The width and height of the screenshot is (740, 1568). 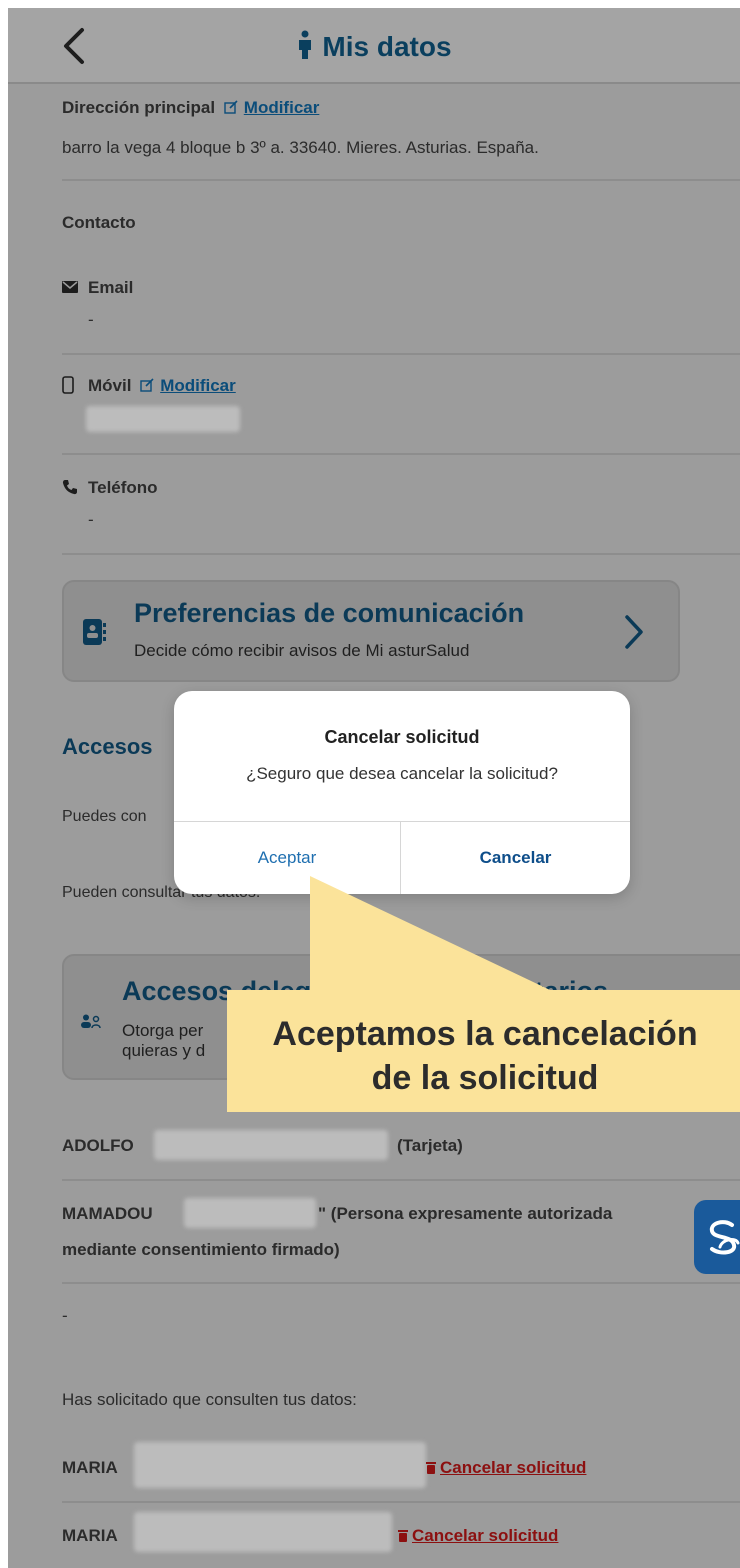 I want to click on empty-value: -, so click(x=65, y=1315).